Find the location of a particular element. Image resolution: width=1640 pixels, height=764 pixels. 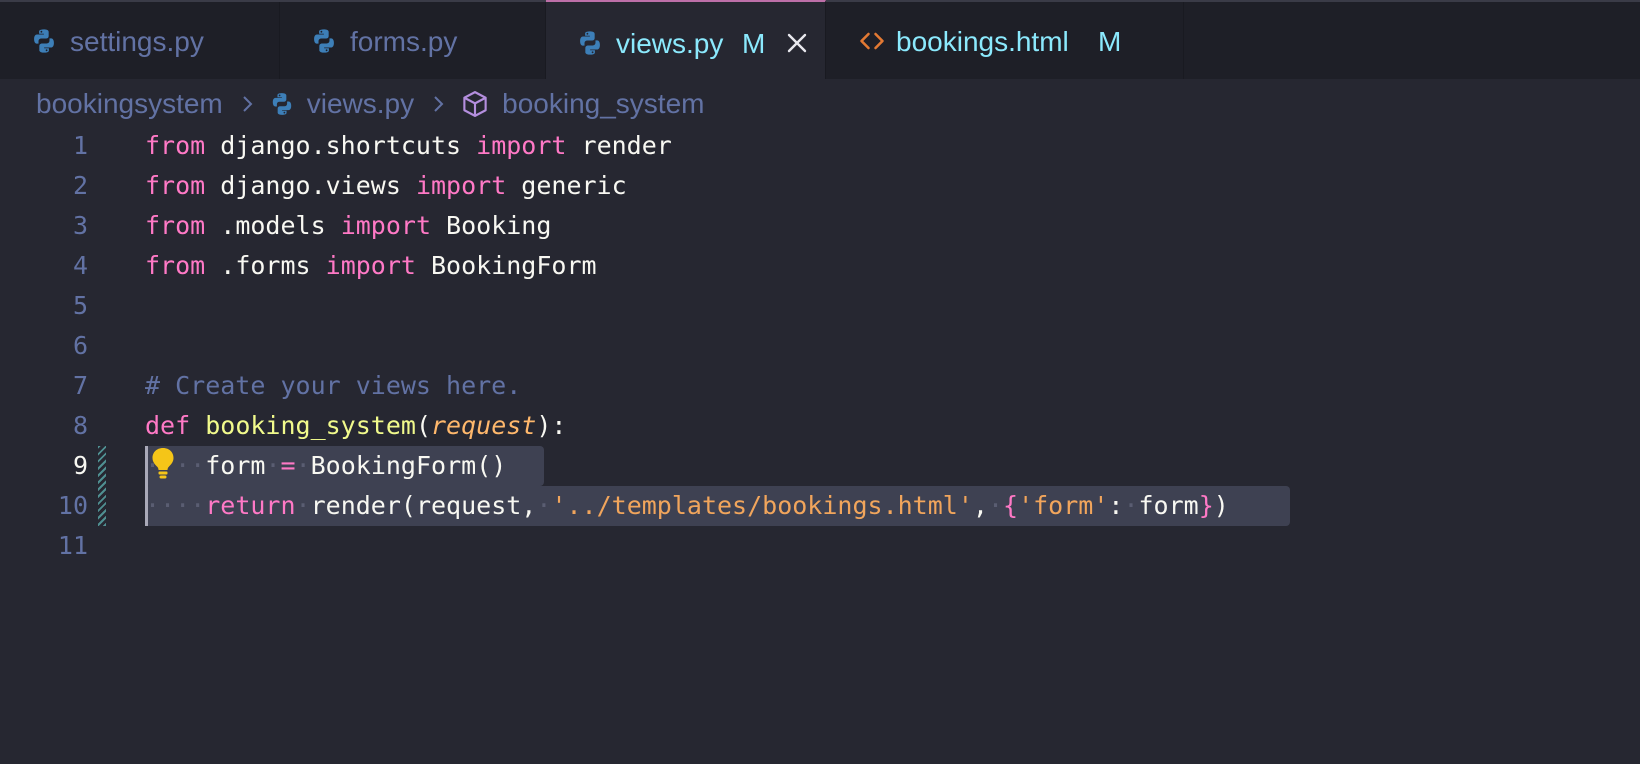

code-line: 8 def booking_system(request): is located at coordinates (820, 426).